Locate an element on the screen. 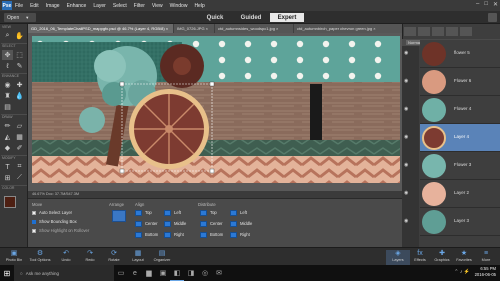  quick-selection-icon: ✎ is located at coordinates (19, 66).